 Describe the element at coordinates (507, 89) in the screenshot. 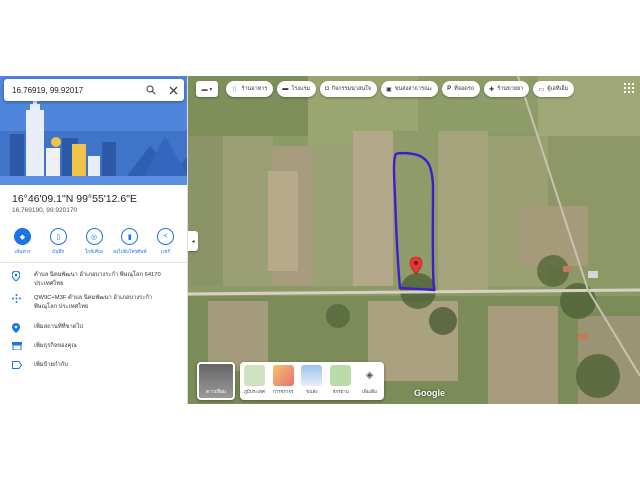

I see `chip-pharmacy: ✚ ร้านขายยา` at that location.